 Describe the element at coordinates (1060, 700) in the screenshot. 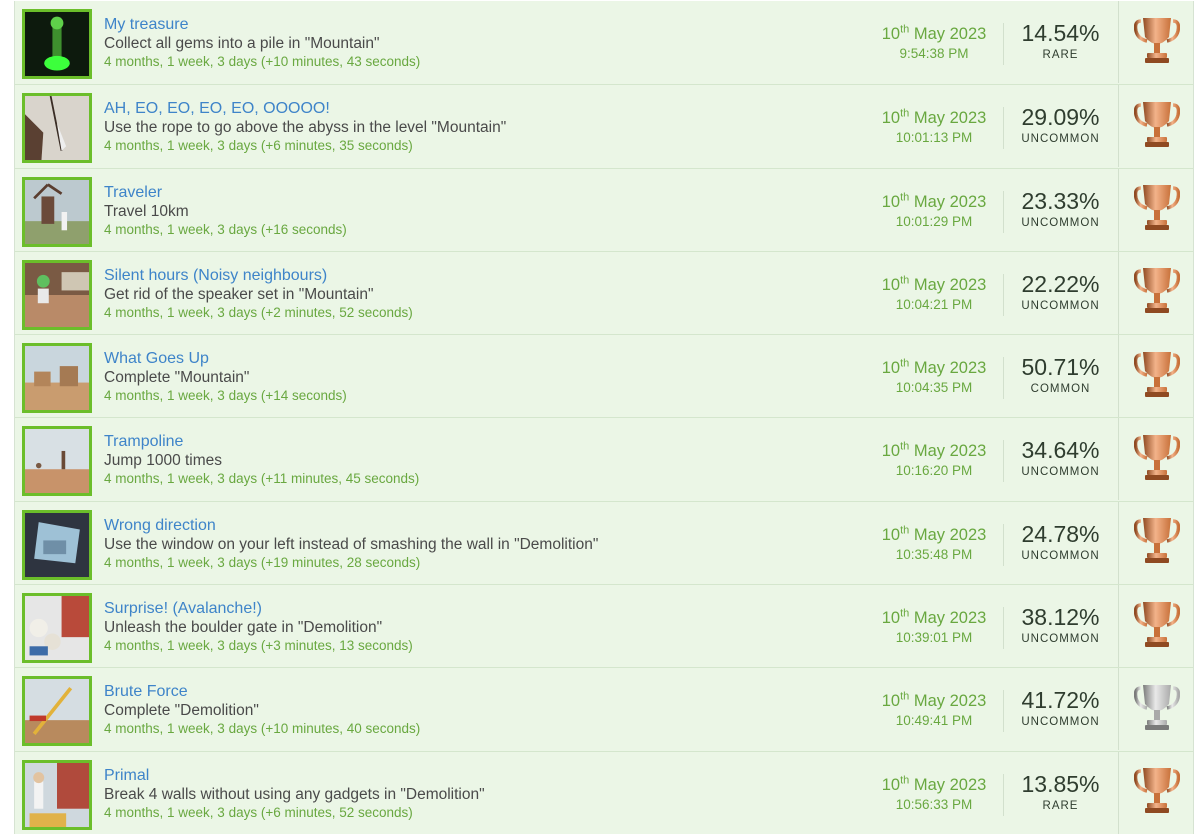

I see `unlock-percent: 41.72%` at that location.